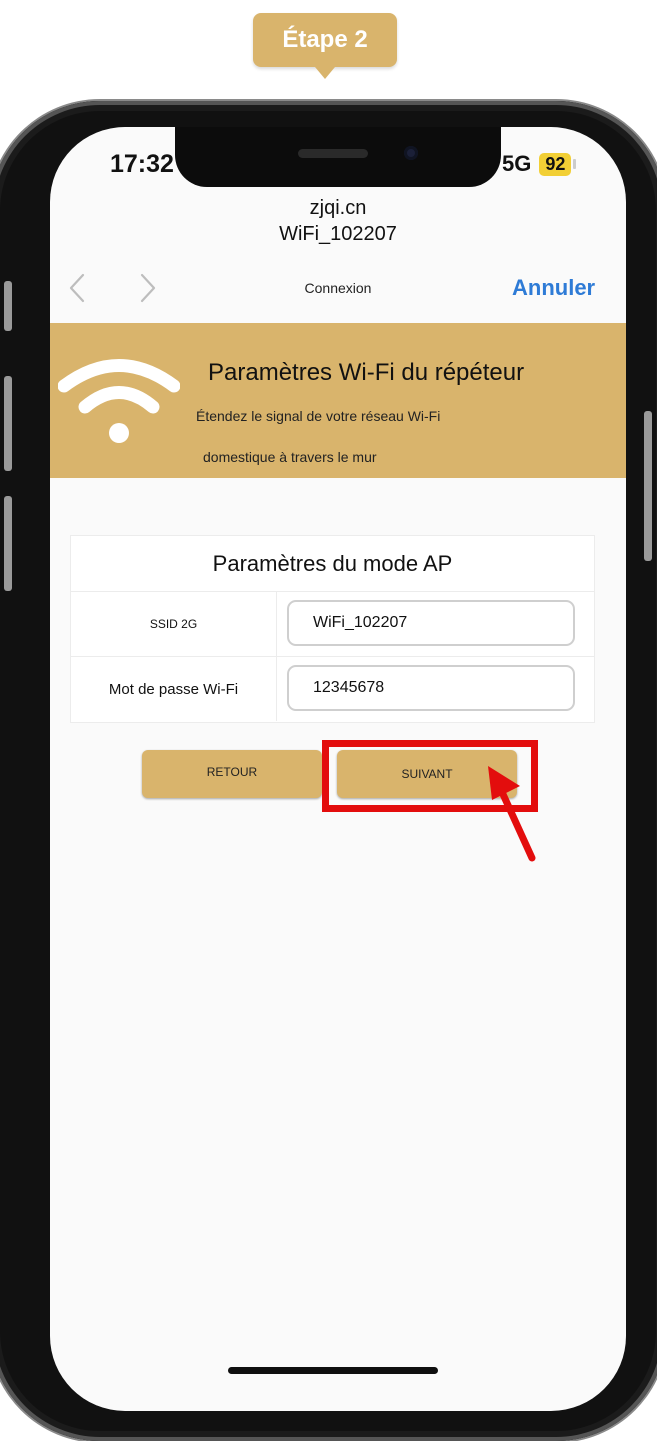 This screenshot has height=1441, width=657. I want to click on mute-switch, so click(8, 306).